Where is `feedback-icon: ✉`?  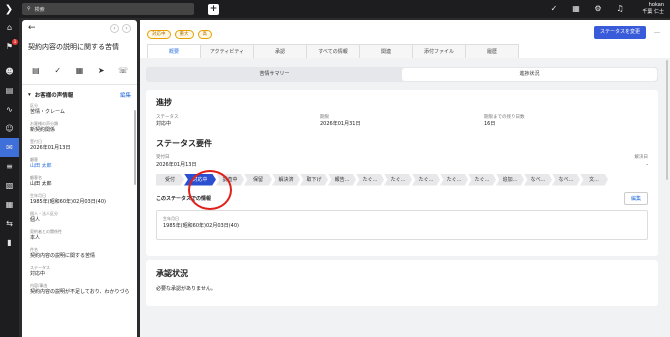
feedback-icon: ✉ is located at coordinates (9, 147).